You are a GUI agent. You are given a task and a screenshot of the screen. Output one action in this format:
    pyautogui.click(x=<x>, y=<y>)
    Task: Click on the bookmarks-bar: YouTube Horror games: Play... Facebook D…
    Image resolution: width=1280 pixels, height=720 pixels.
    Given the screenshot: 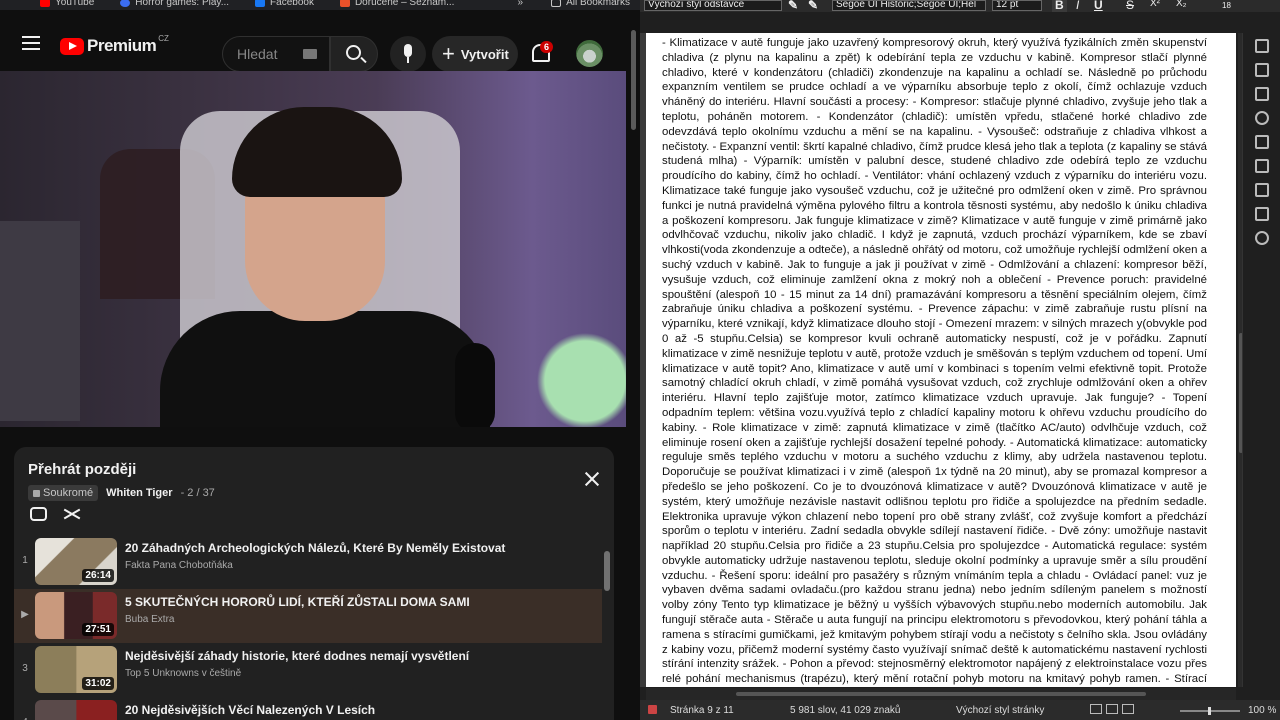 What is the action you would take?
    pyautogui.click(x=320, y=5)
    